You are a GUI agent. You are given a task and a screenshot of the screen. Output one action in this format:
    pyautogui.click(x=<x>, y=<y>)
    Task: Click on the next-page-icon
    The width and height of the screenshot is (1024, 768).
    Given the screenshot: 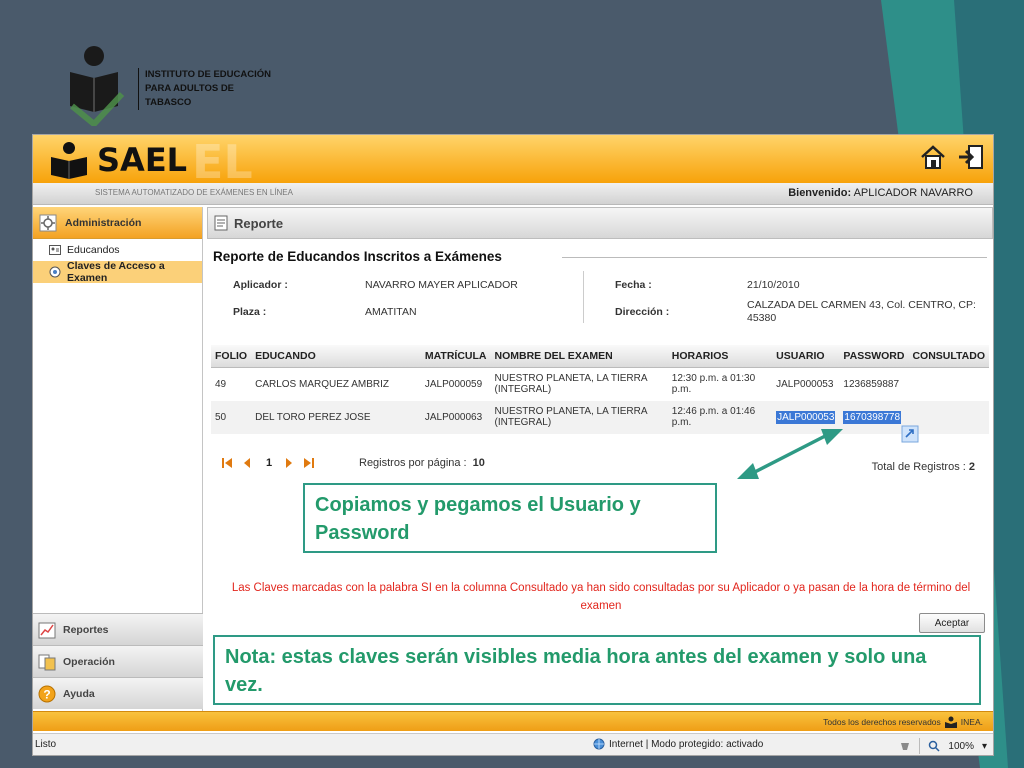 What is the action you would take?
    pyautogui.click(x=289, y=463)
    